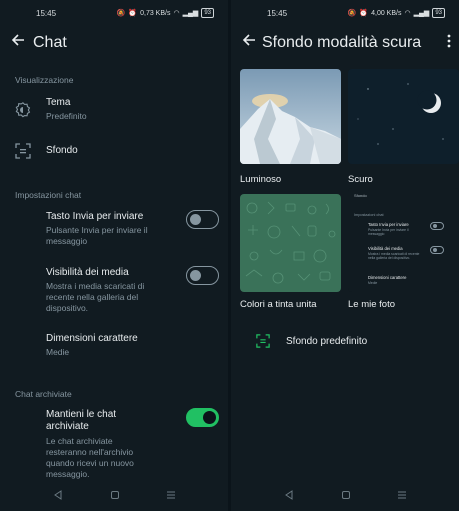 The height and width of the screenshot is (511, 459). I want to click on enter-send-toggle, so click(202, 219).